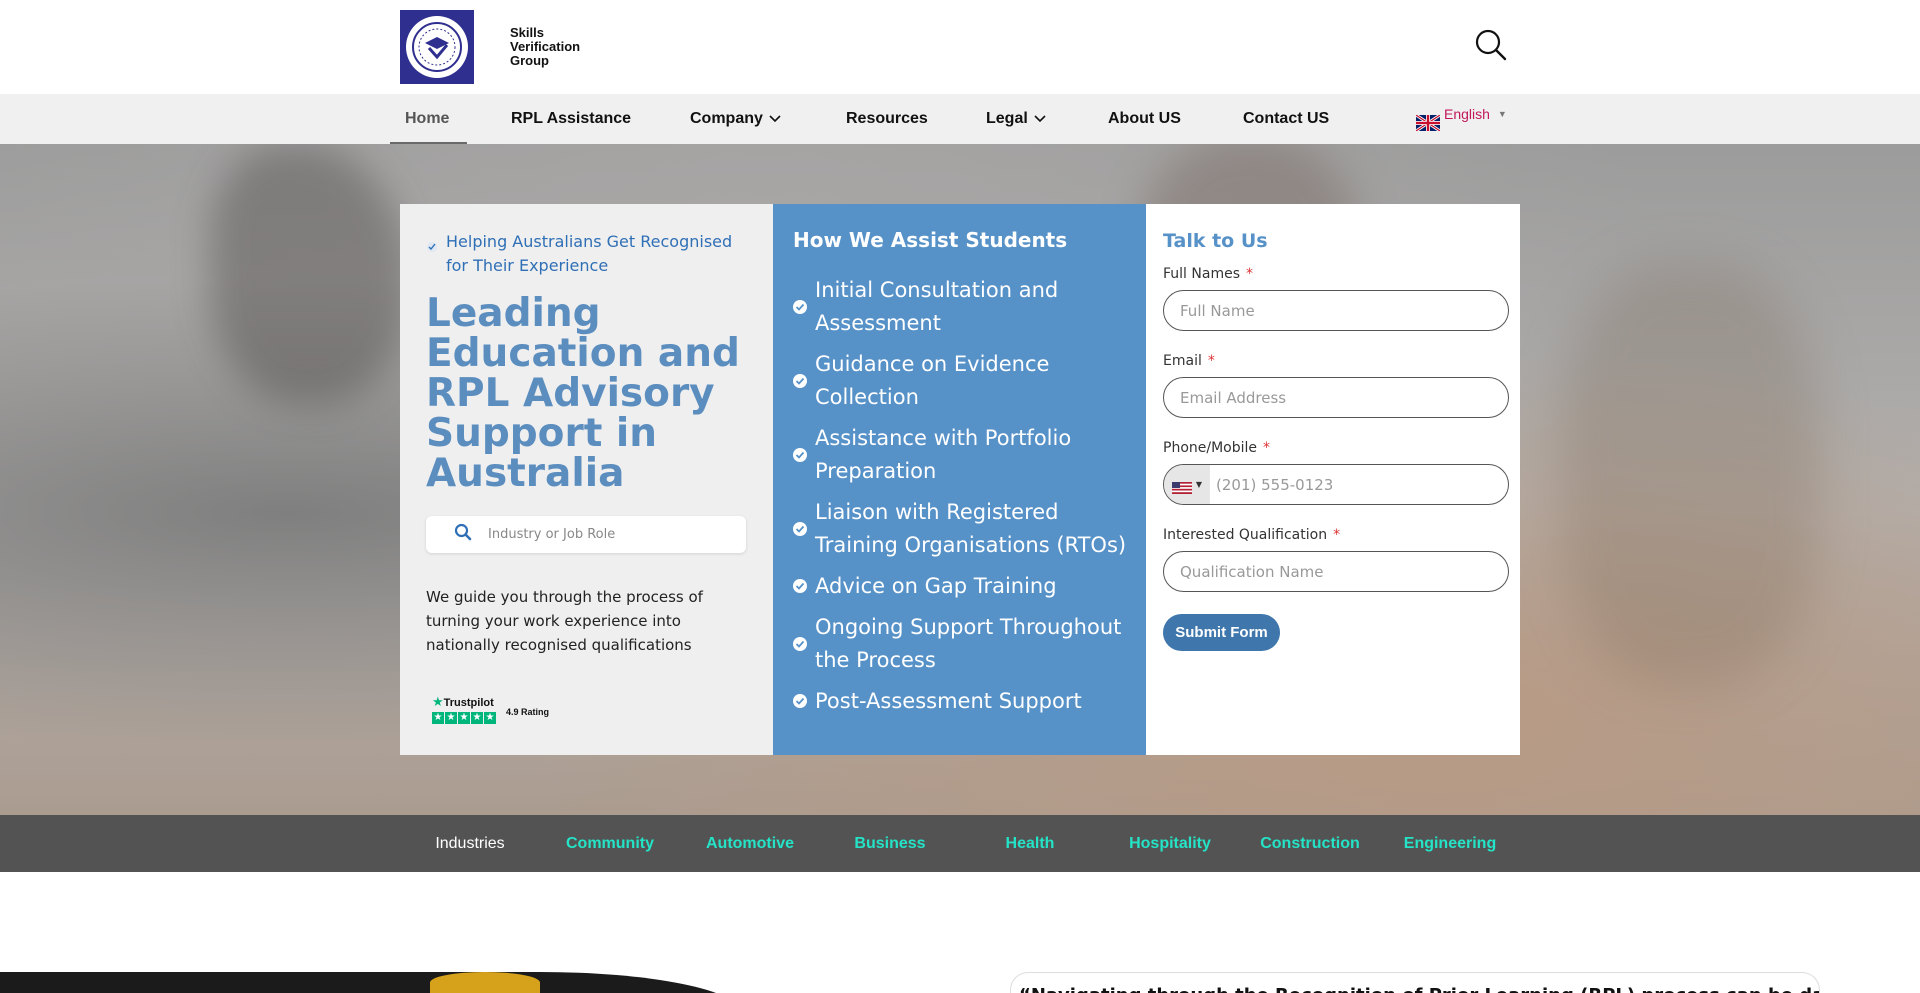  I want to click on phone-label: Phone/Mobile *, so click(1336, 448).